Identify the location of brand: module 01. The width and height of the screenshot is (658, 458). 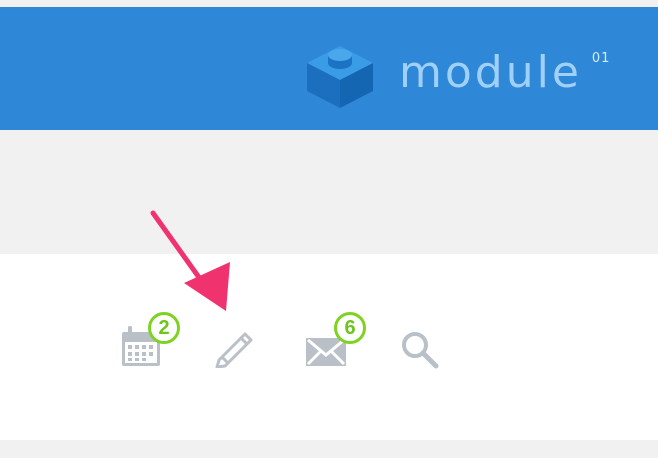
(457, 77).